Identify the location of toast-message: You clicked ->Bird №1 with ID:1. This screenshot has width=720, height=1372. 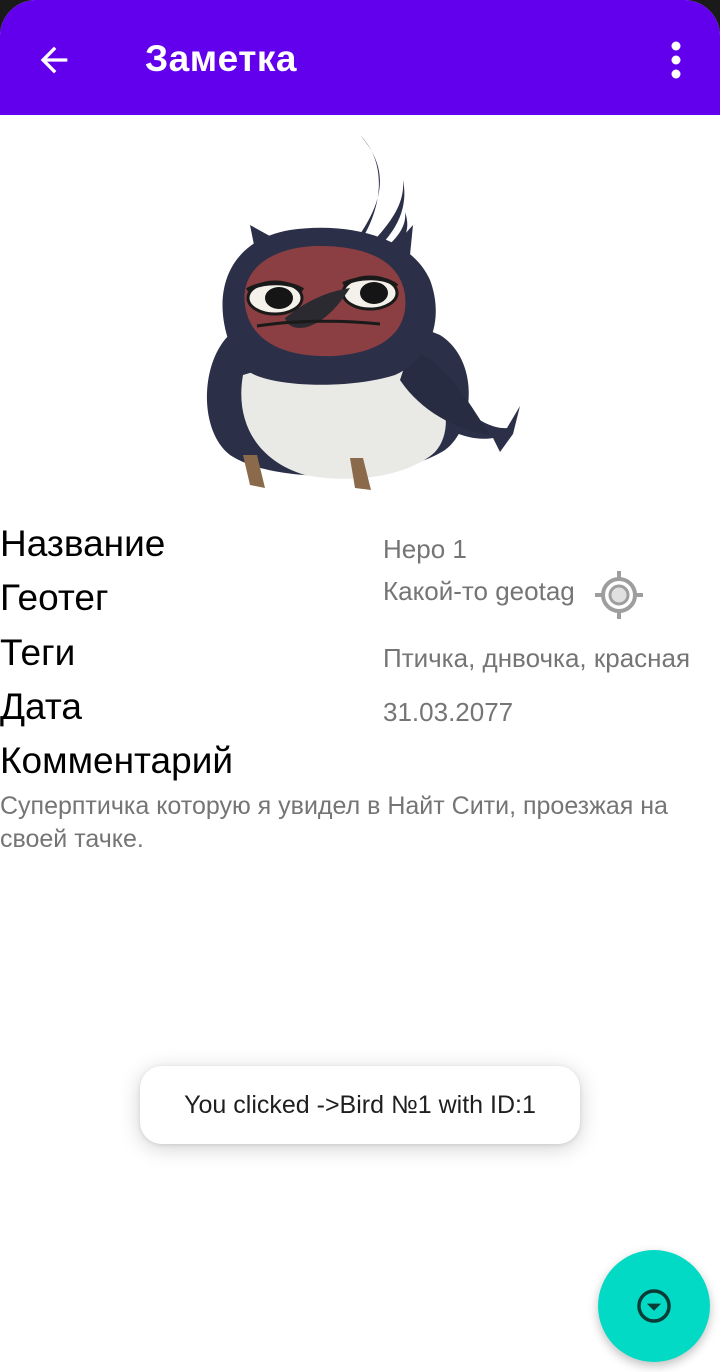
(360, 1105).